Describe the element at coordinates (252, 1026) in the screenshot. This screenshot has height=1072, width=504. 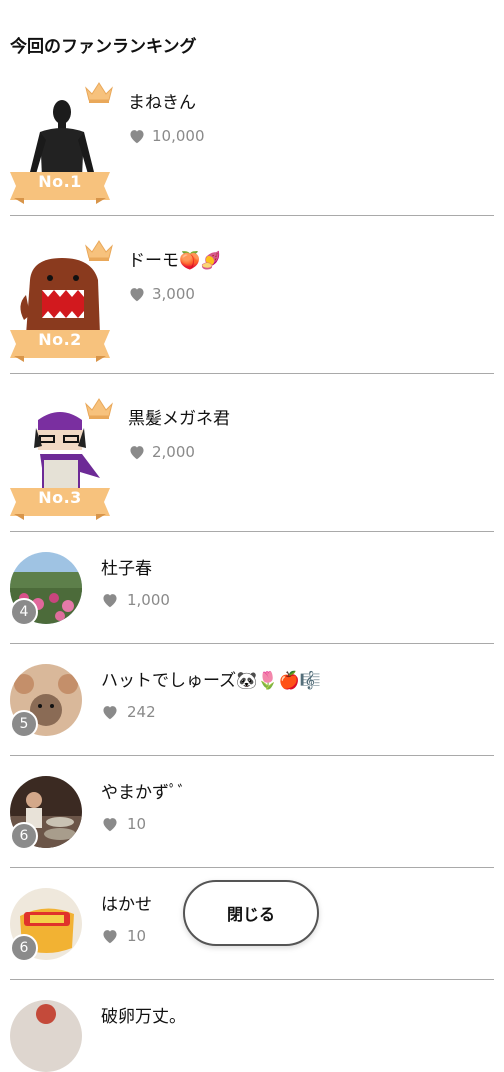
I see `ranking-row-partial: 破卵万丈。` at that location.